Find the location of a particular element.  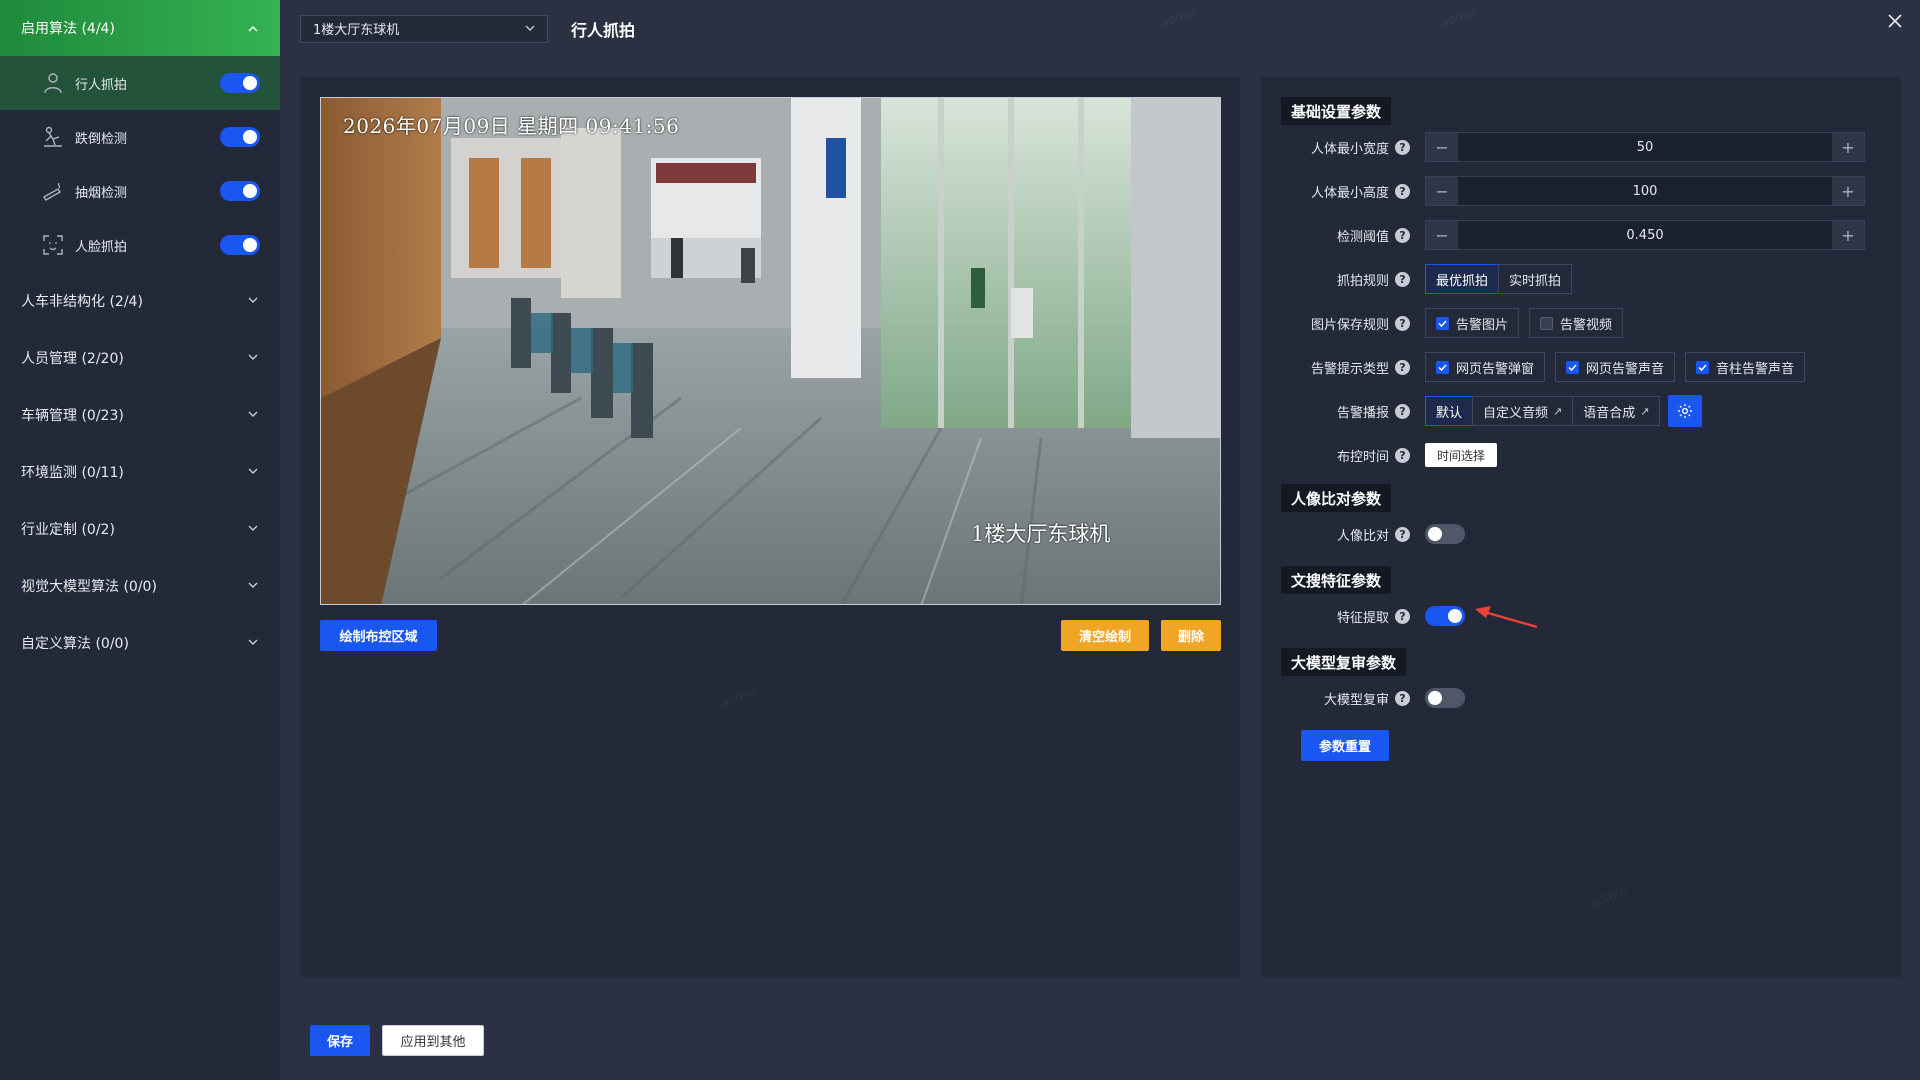

threshold-stepper: − 0.450 + is located at coordinates (1645, 235).